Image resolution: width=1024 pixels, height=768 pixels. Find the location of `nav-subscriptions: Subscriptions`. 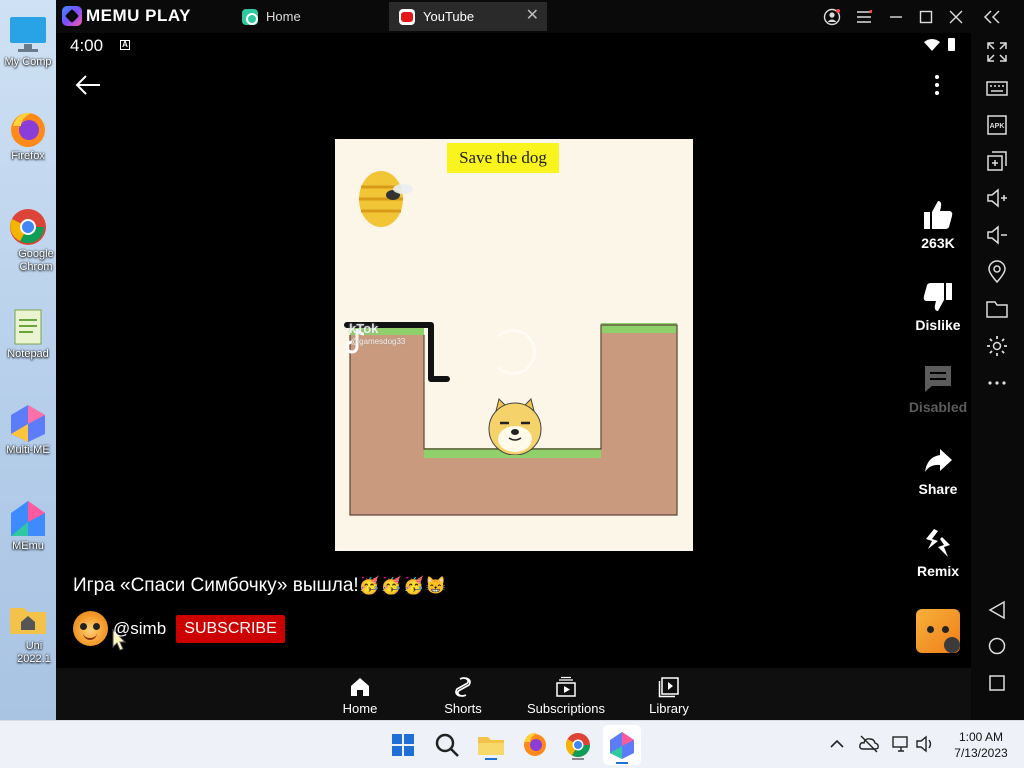

nav-subscriptions: Subscriptions is located at coordinates (566, 696).